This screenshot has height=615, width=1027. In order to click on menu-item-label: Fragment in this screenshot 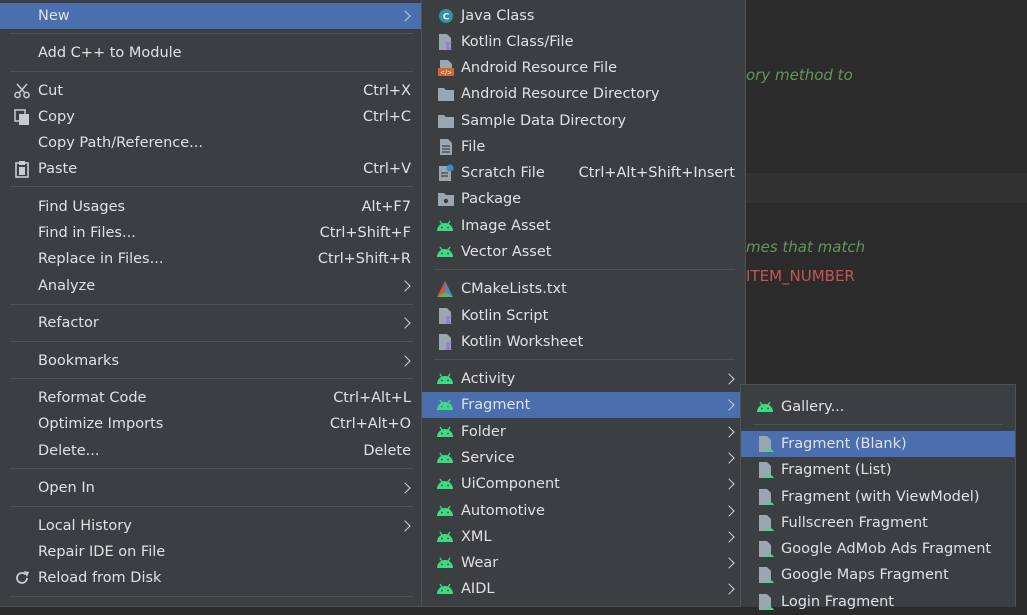, I will do `click(496, 405)`.